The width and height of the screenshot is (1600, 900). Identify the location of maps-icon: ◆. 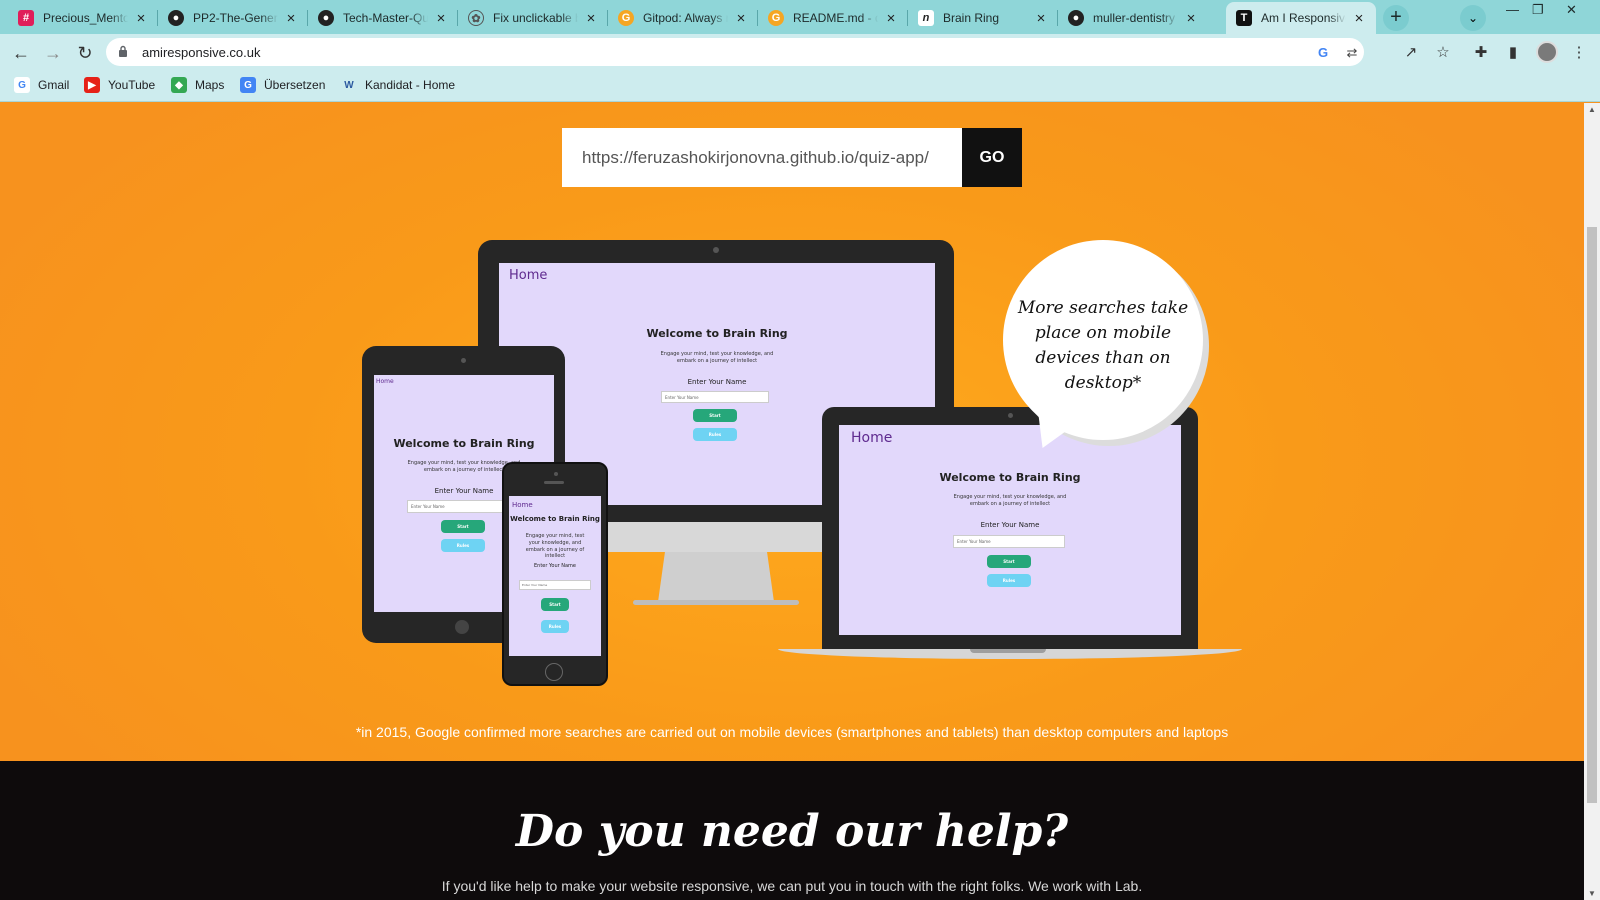
(179, 85).